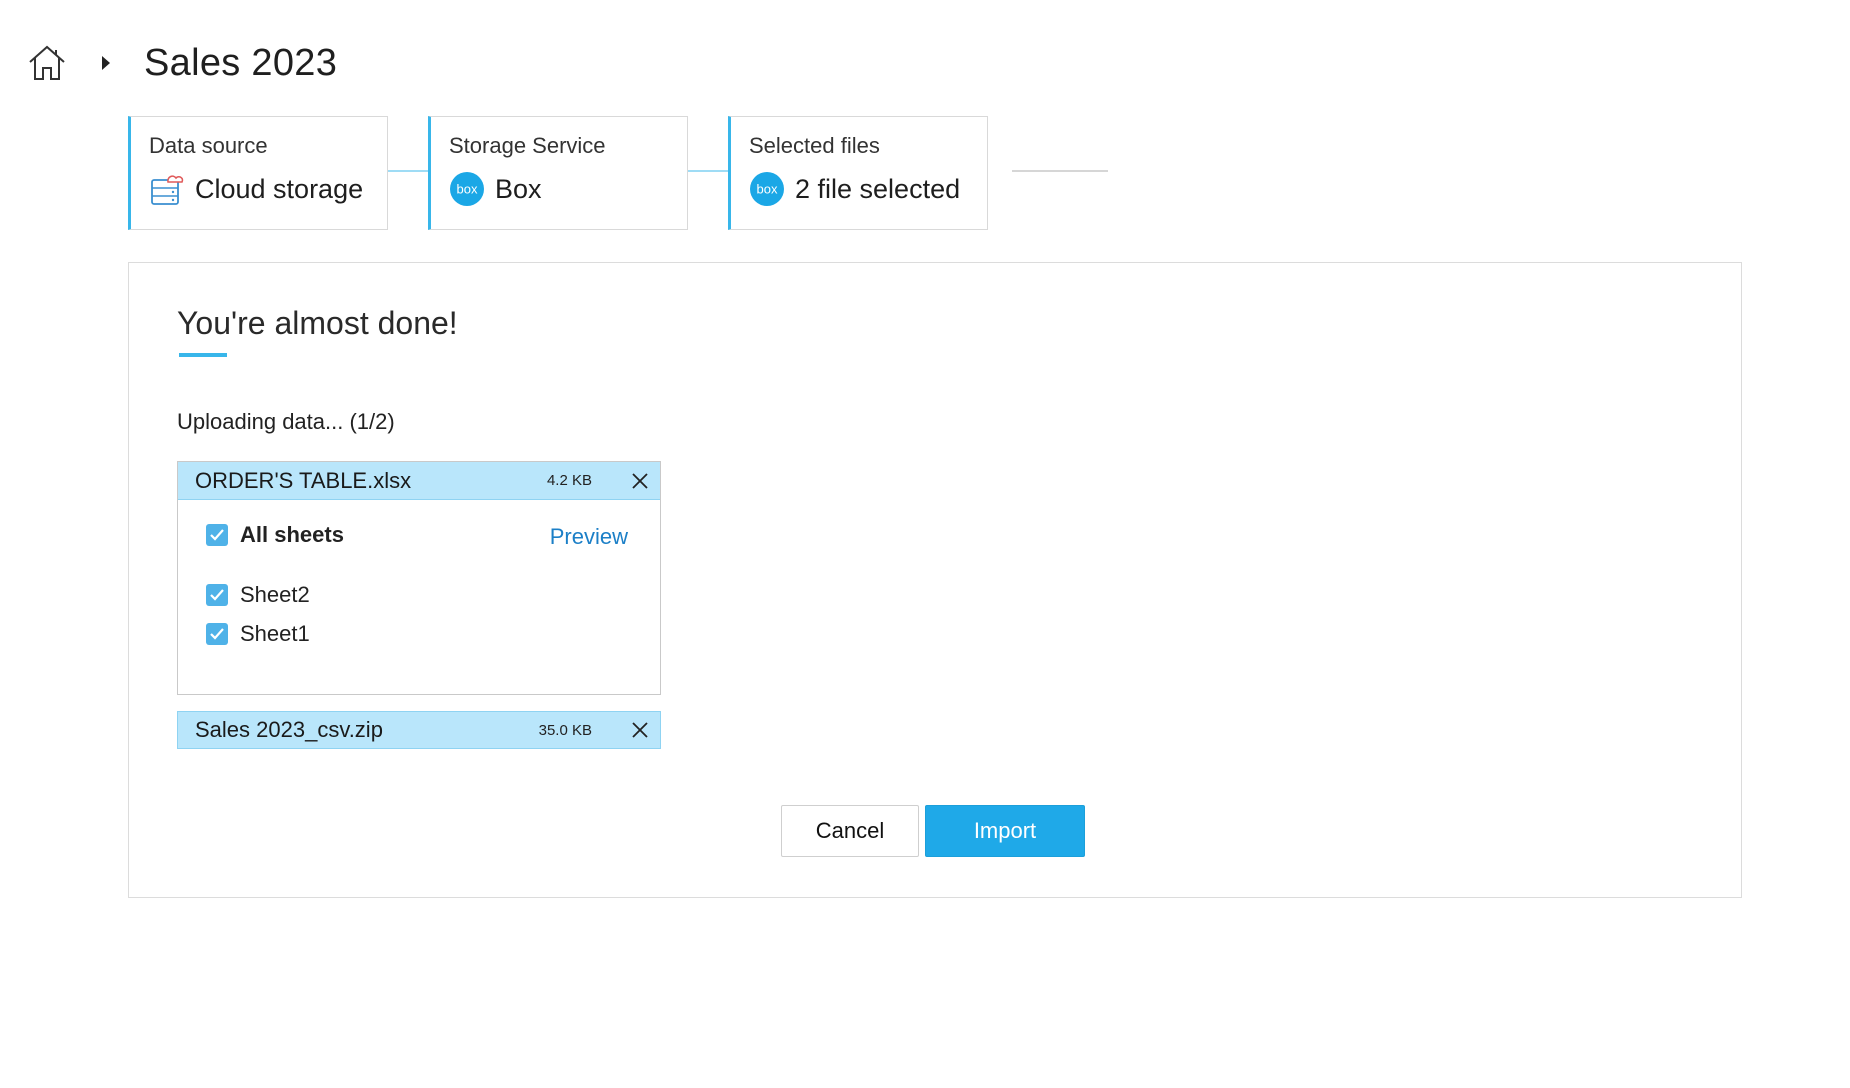 Image resolution: width=1850 pixels, height=1088 pixels. I want to click on step-data-source: Data source Cloud storage, so click(258, 173).